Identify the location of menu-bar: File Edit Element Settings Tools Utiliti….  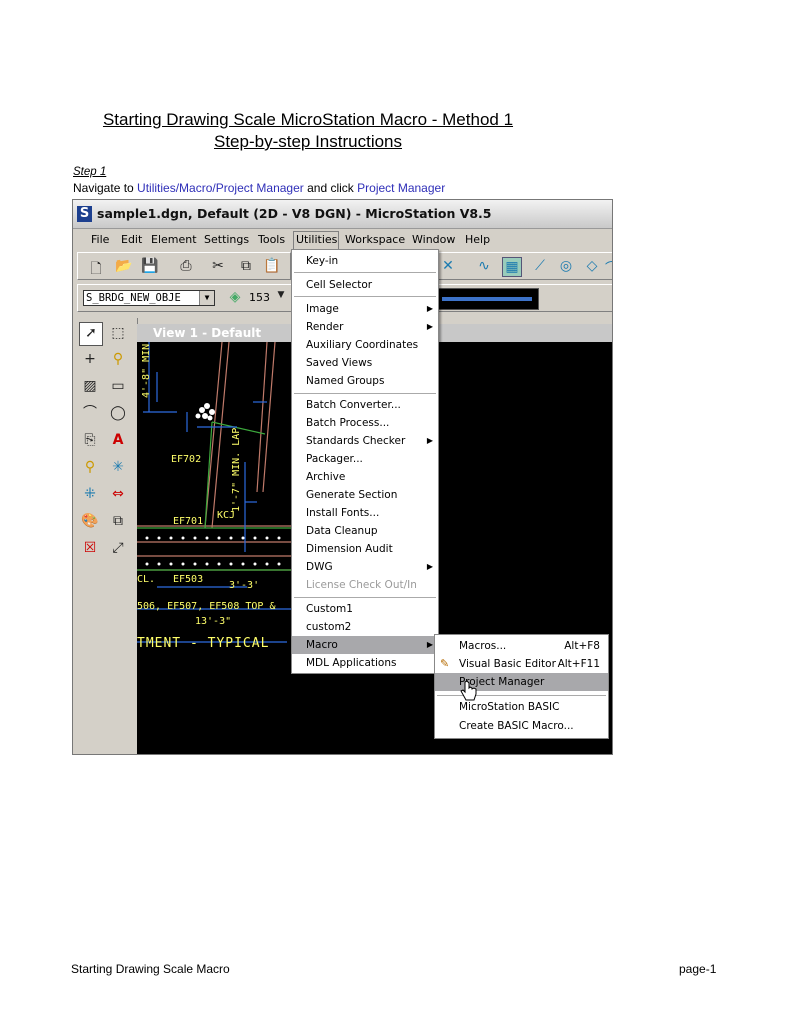
(343, 240).